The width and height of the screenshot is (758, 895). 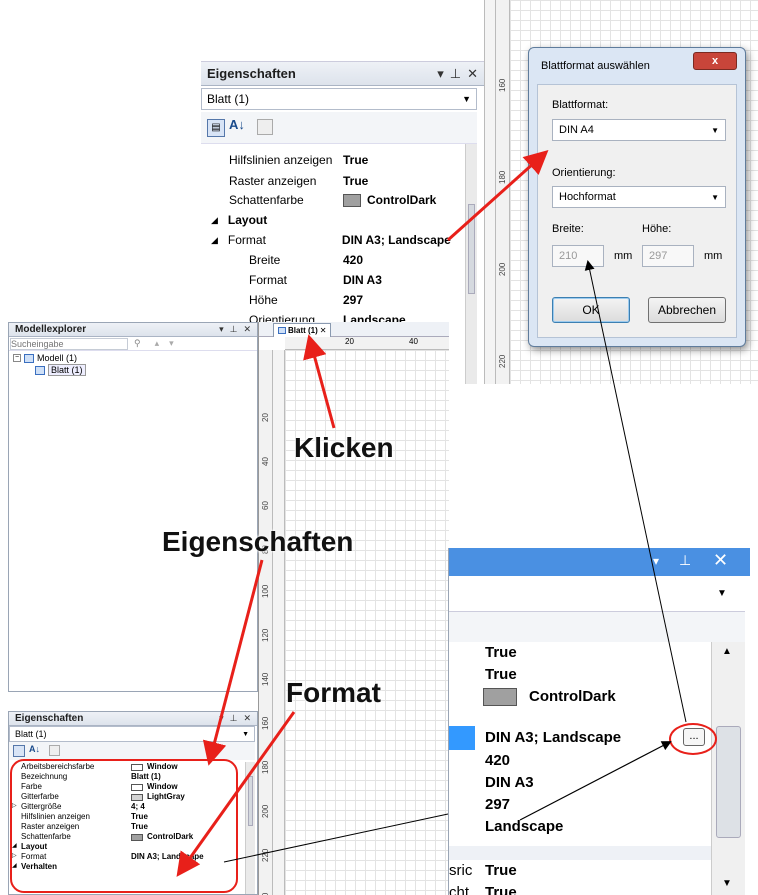 What do you see at coordinates (713, 256) in the screenshot?
I see `height-unit: mm` at bounding box center [713, 256].